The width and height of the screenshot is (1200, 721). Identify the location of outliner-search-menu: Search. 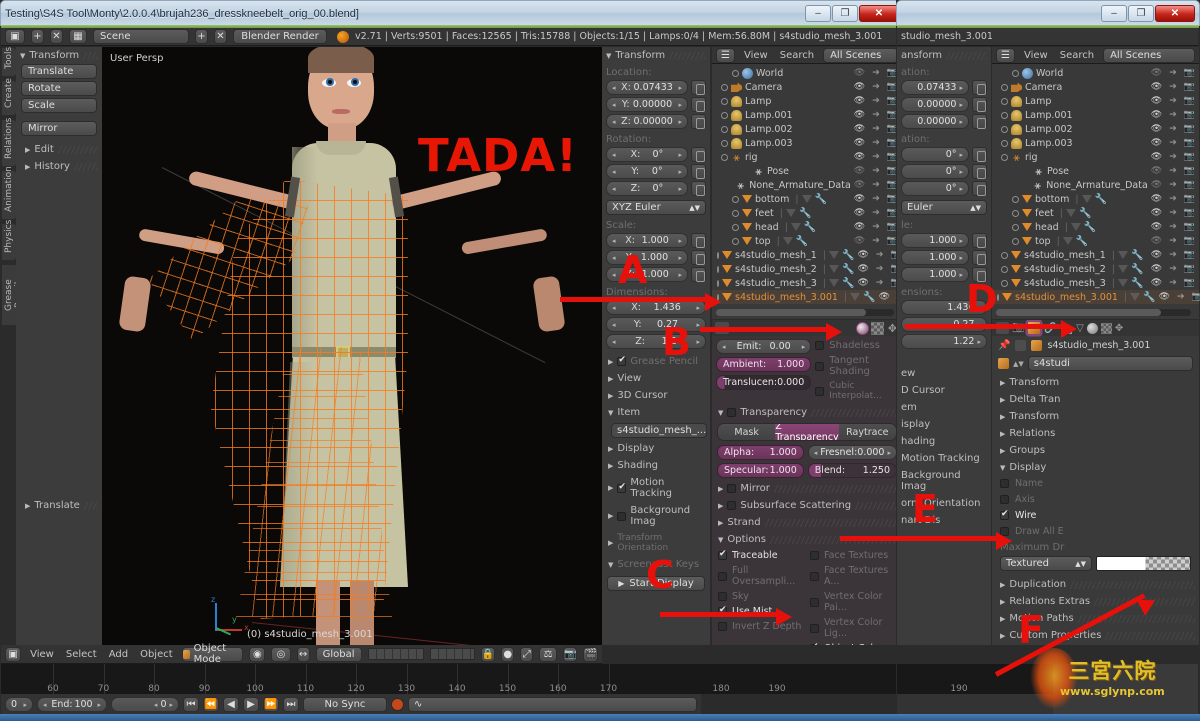
(797, 55).